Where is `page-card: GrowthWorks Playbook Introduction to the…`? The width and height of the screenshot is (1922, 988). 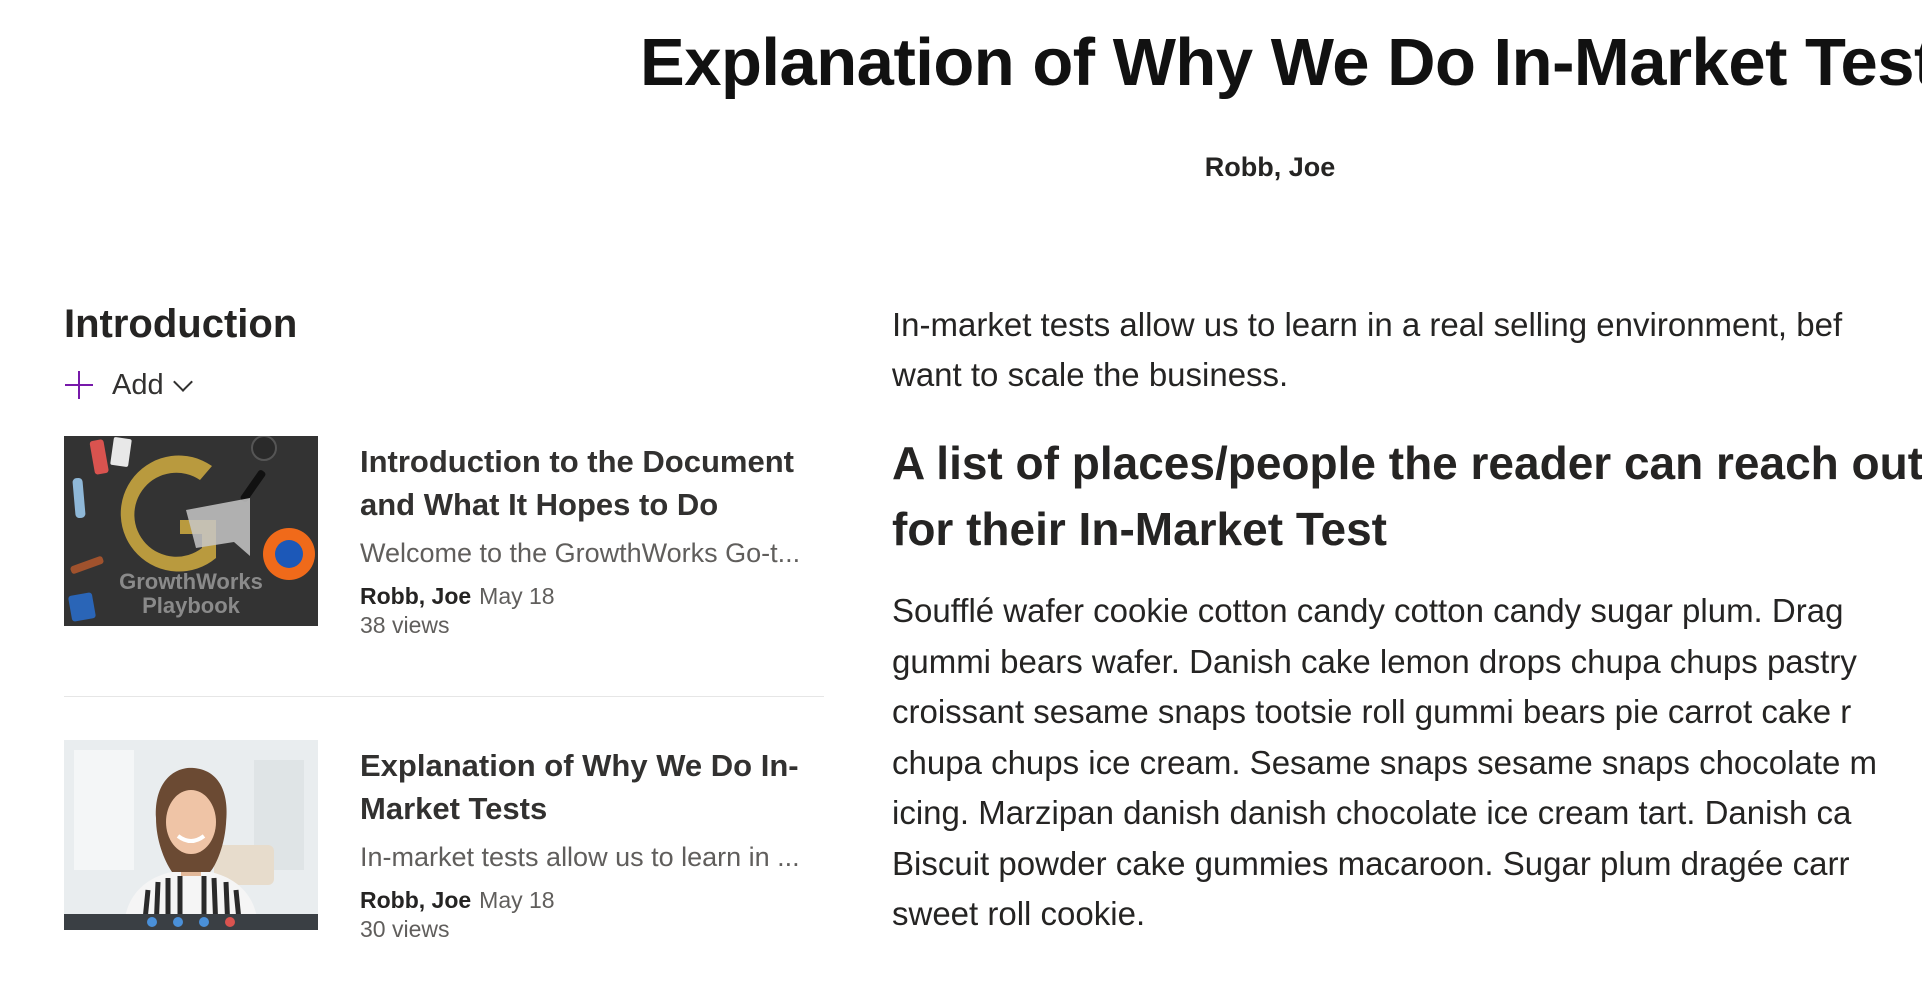
page-card: GrowthWorks Playbook Introduction to the… is located at coordinates (444, 537).